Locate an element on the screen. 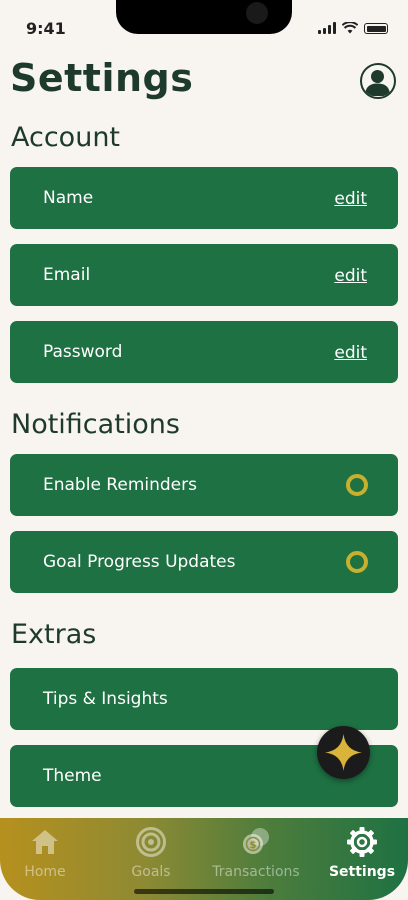 The image size is (408, 900). setting-label: Email is located at coordinates (67, 275).